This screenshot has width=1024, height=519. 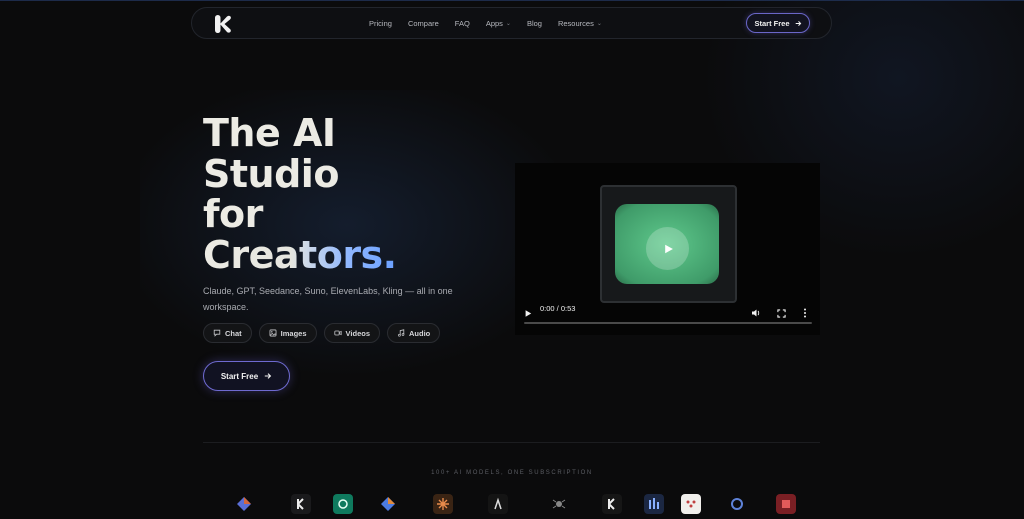 I want to click on nav-link-apps: Apps ⌄, so click(x=498, y=23).